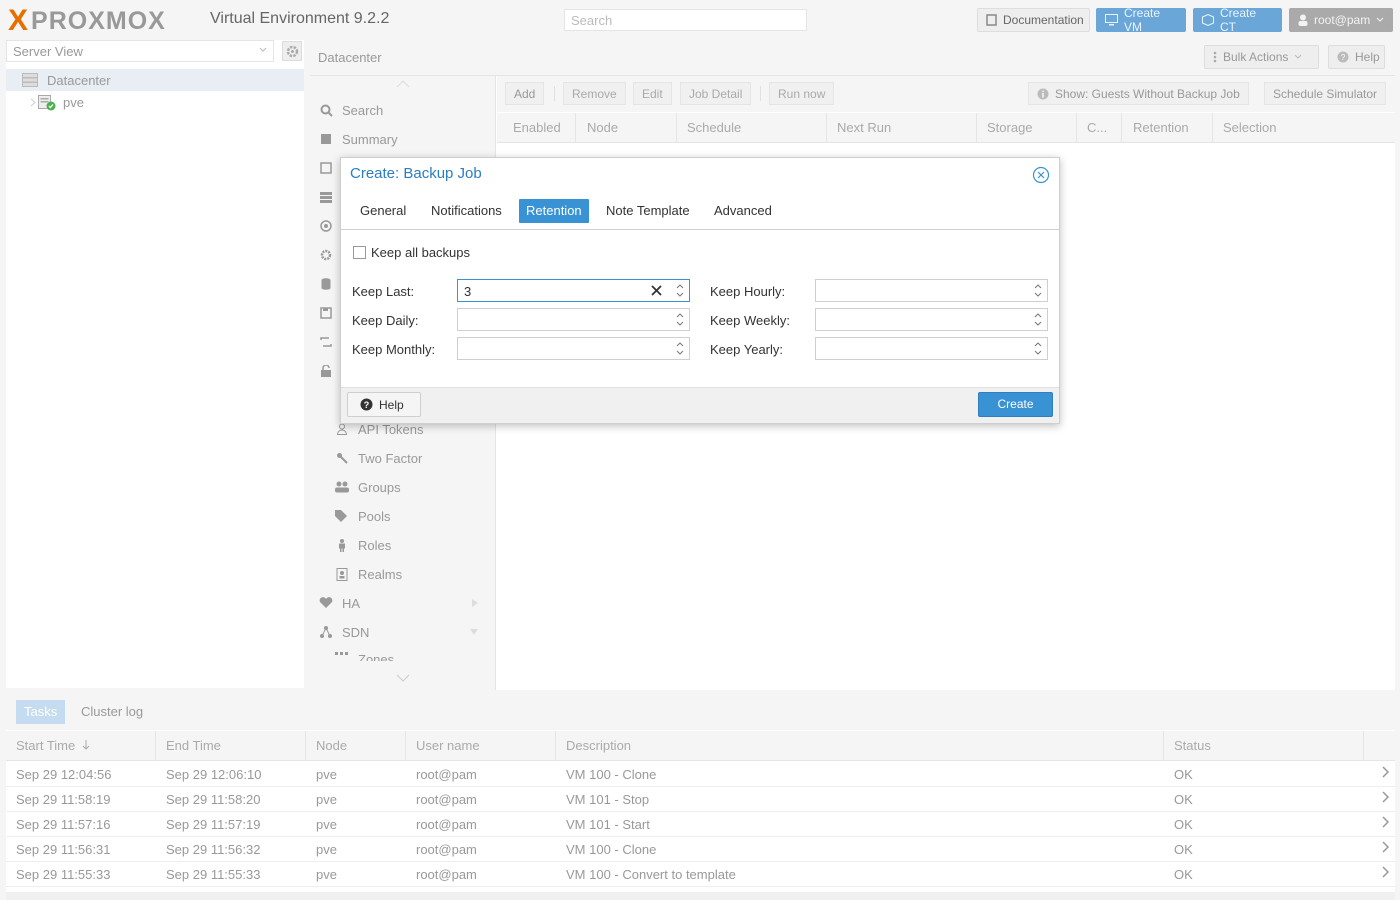 Image resolution: width=1400 pixels, height=900 pixels. I want to click on nav-item-realms: Realms, so click(403, 574).